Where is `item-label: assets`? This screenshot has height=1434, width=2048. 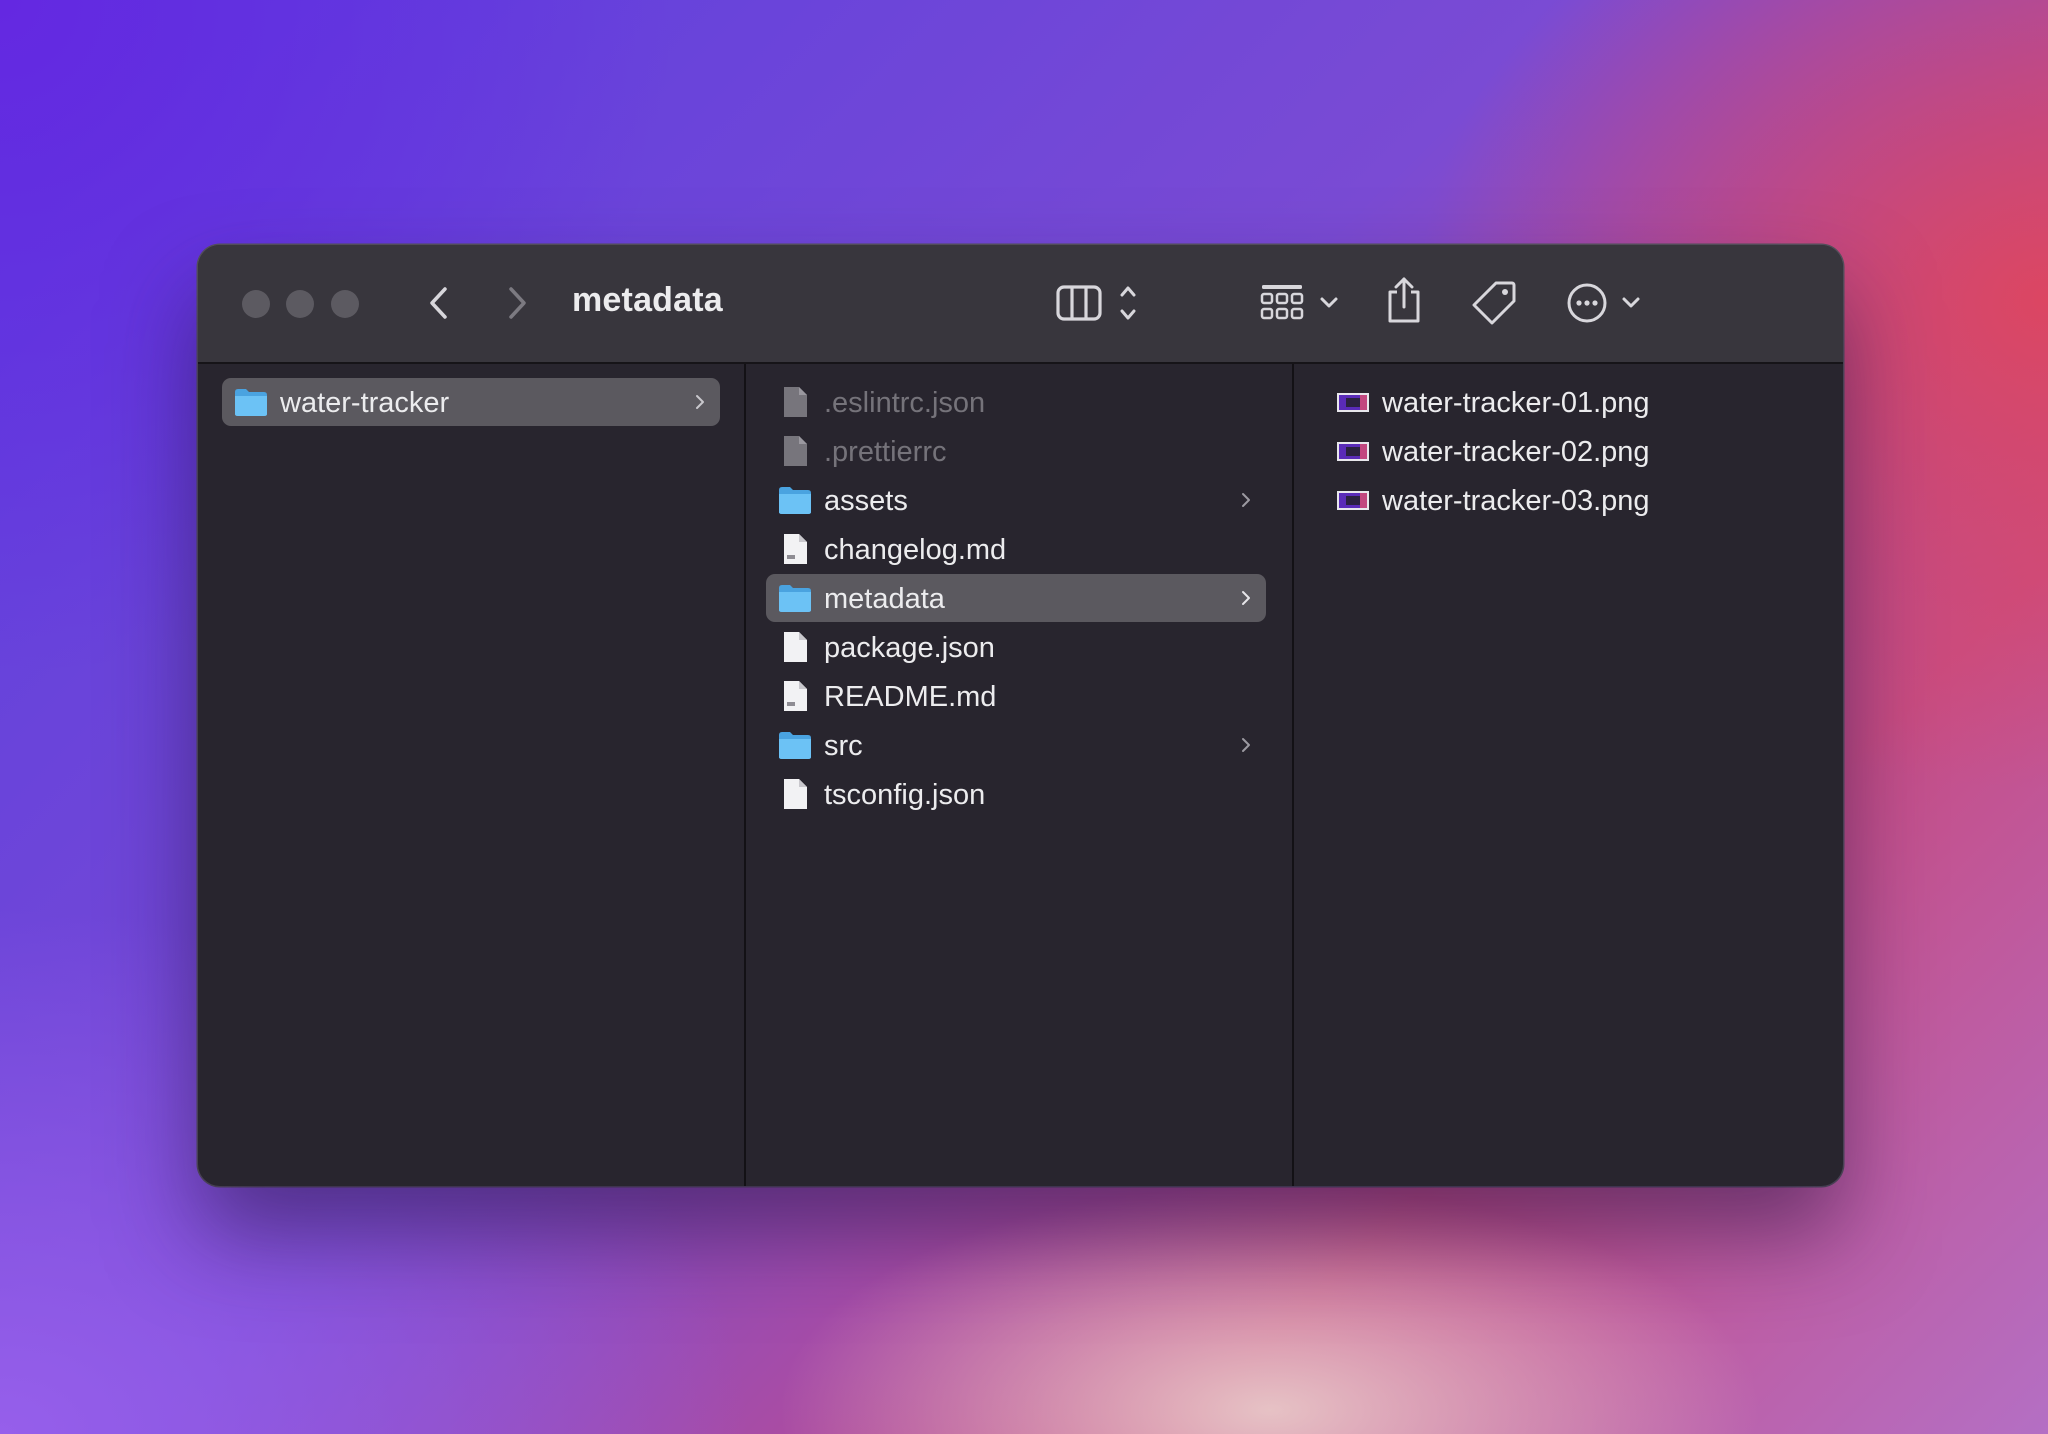 item-label: assets is located at coordinates (866, 501).